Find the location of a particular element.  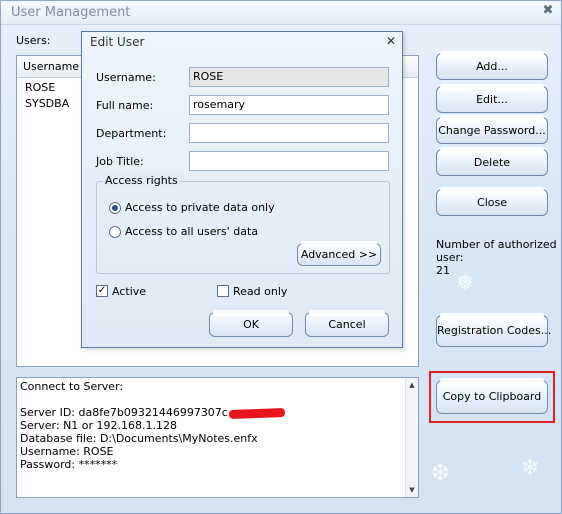

list-item: ROSE is located at coordinates (40, 87).